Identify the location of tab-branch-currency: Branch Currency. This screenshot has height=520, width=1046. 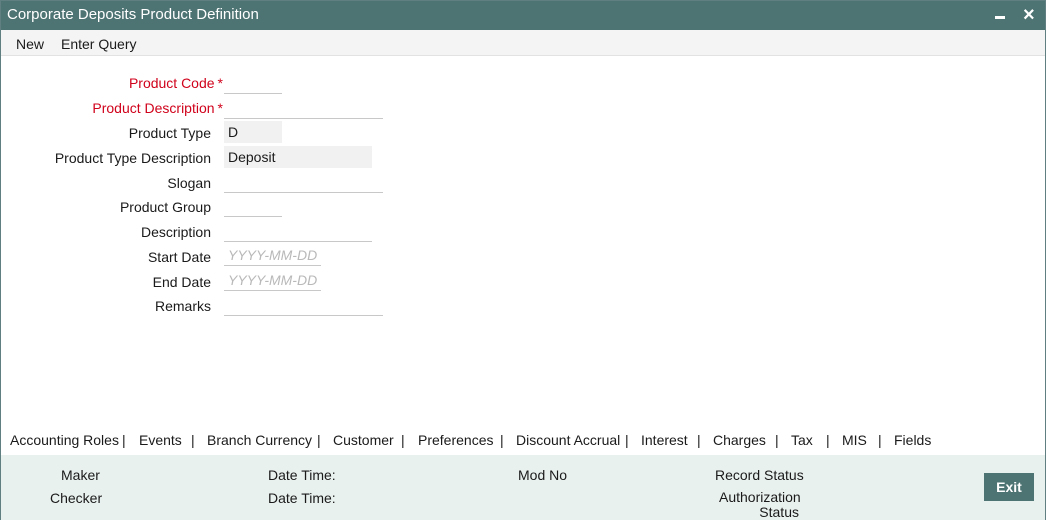
(259, 440).